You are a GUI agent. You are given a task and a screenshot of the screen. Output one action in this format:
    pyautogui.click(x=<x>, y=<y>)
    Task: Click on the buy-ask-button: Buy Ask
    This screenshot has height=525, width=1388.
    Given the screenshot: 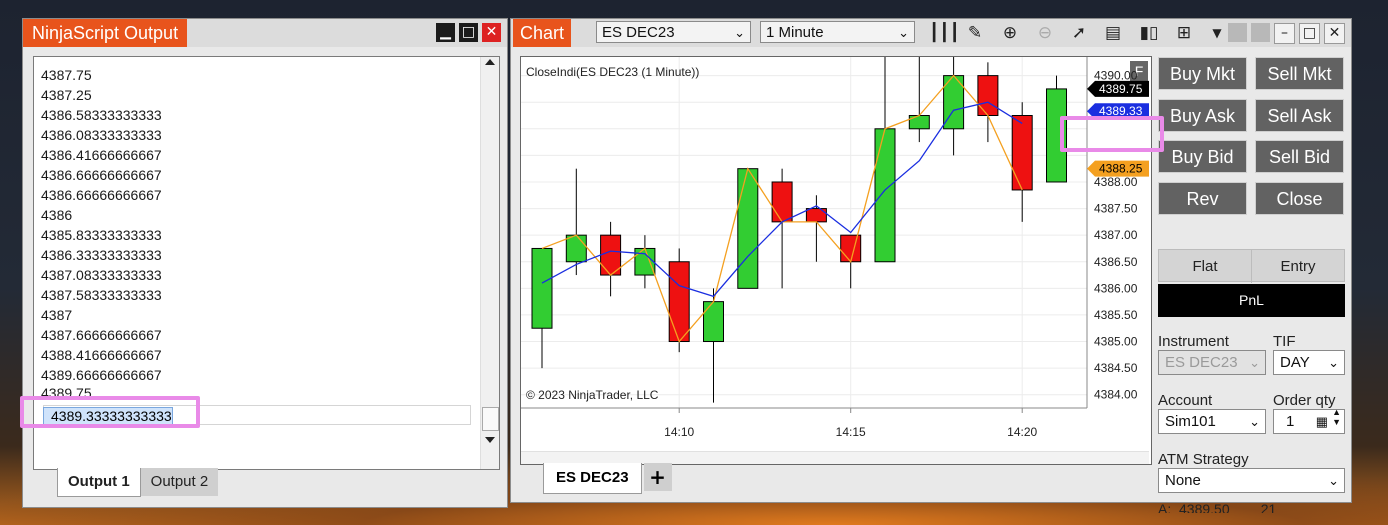 What is the action you would take?
    pyautogui.click(x=1202, y=115)
    